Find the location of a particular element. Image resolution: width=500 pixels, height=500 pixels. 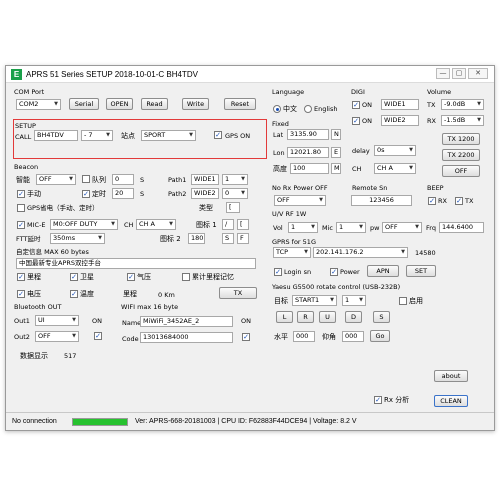

rotate-right-button: R is located at coordinates (305, 317).